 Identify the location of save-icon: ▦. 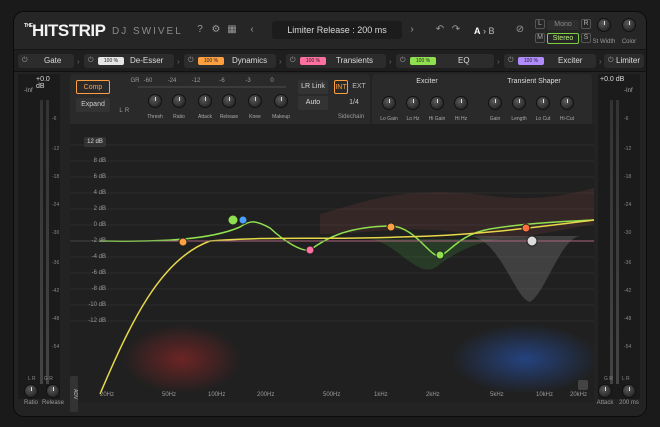
(232, 30).